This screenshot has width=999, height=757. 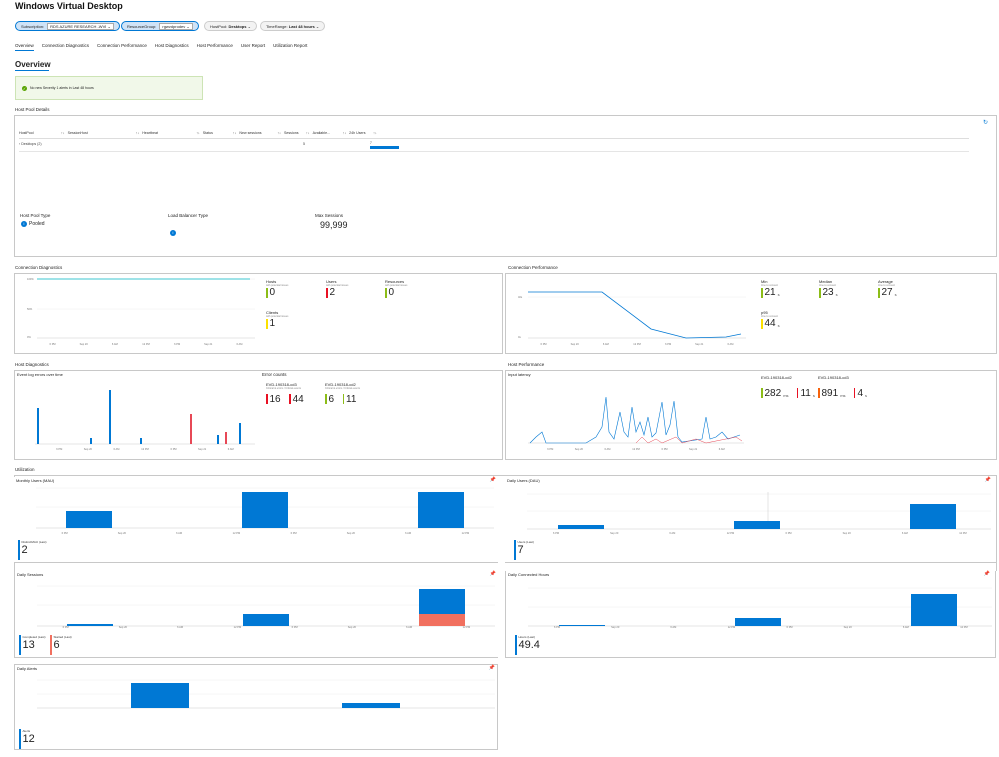 I want to click on host-diag-chart: 6 PM Sep 20 6 AM 12 PM 6 PM Sep 21 6 AM, so click(x=145, y=420).